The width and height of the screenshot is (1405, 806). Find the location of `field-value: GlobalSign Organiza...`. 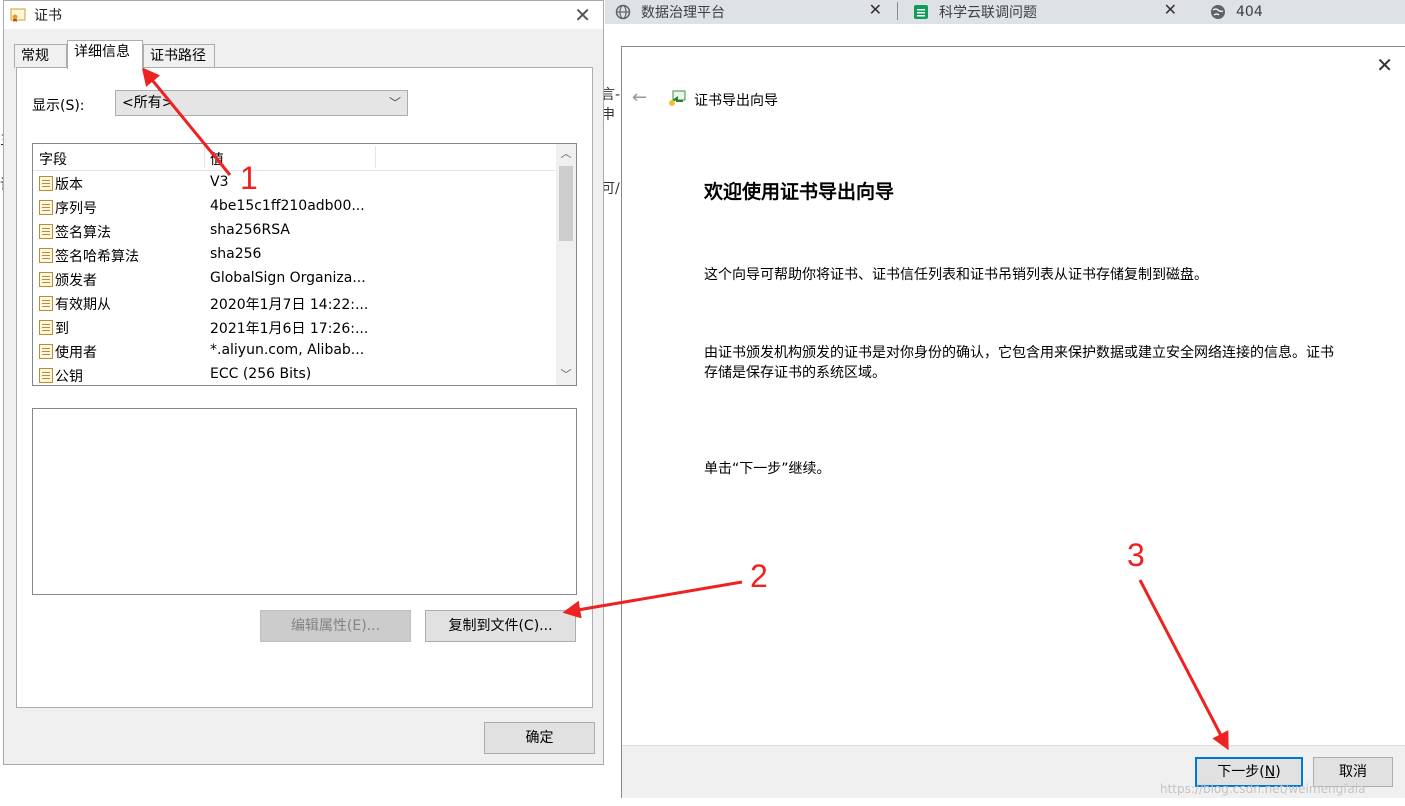

field-value: GlobalSign Organiza... is located at coordinates (288, 278).